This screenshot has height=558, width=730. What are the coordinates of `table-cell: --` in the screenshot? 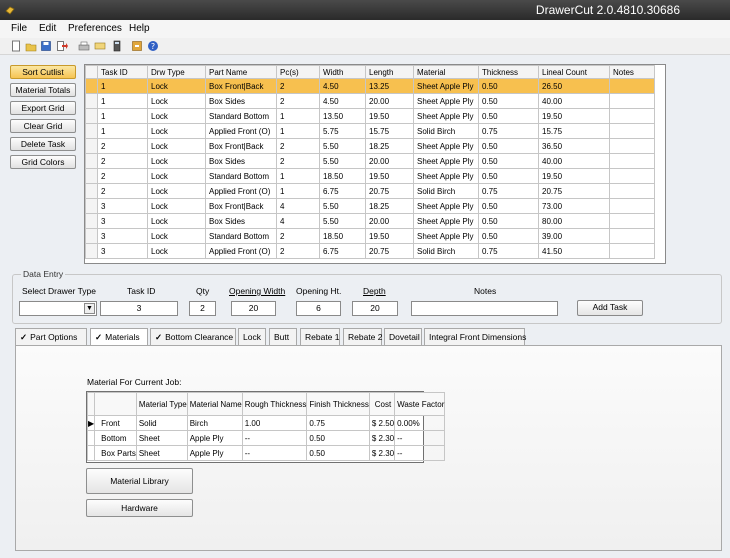 It's located at (274, 438).